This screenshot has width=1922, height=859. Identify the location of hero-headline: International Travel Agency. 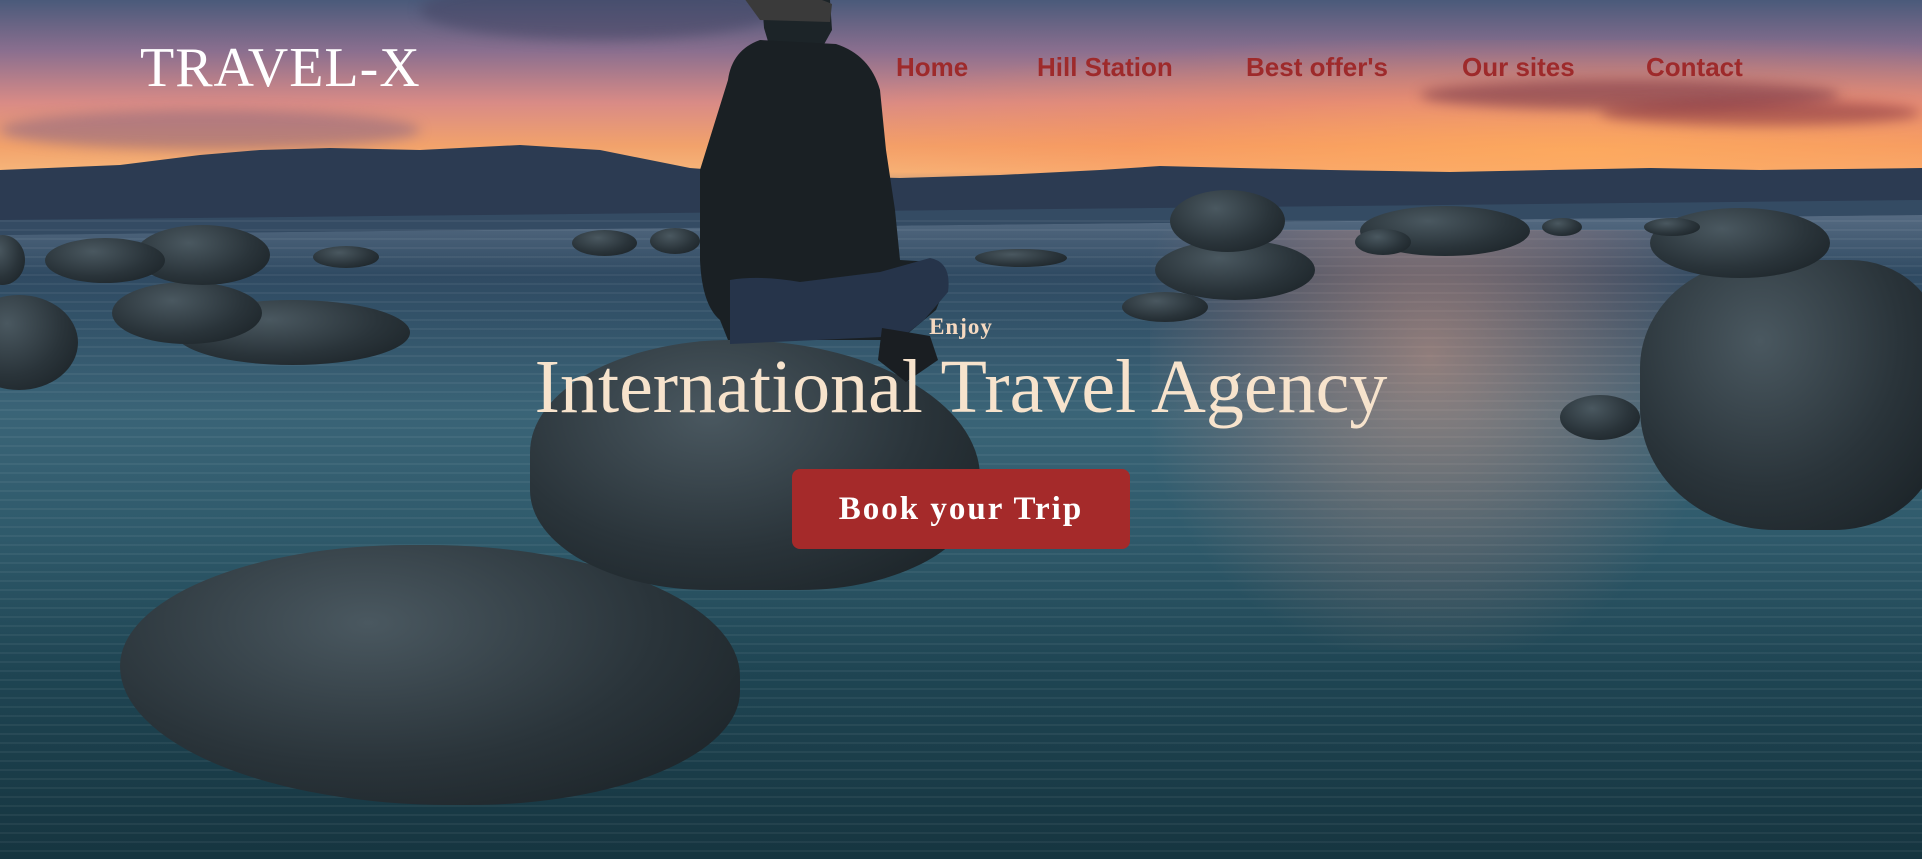
(961, 387).